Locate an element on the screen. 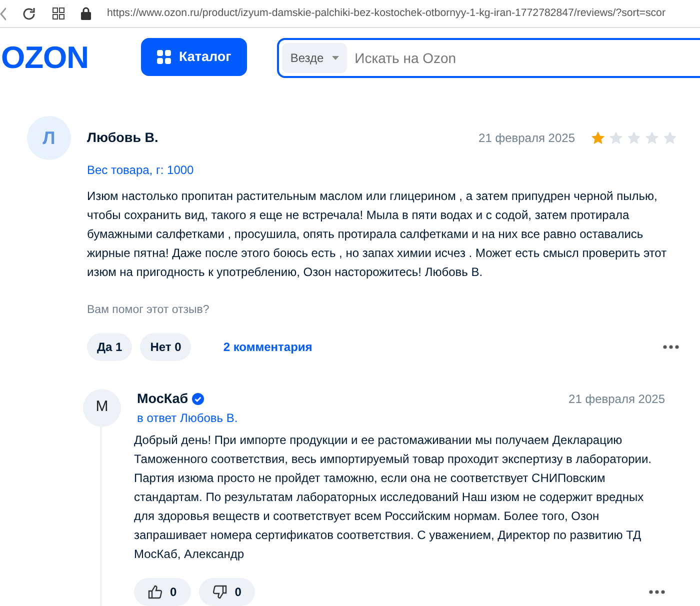 Image resolution: width=700 pixels, height=606 pixels. search-field: Везде Искать на Ozon is located at coordinates (488, 58).